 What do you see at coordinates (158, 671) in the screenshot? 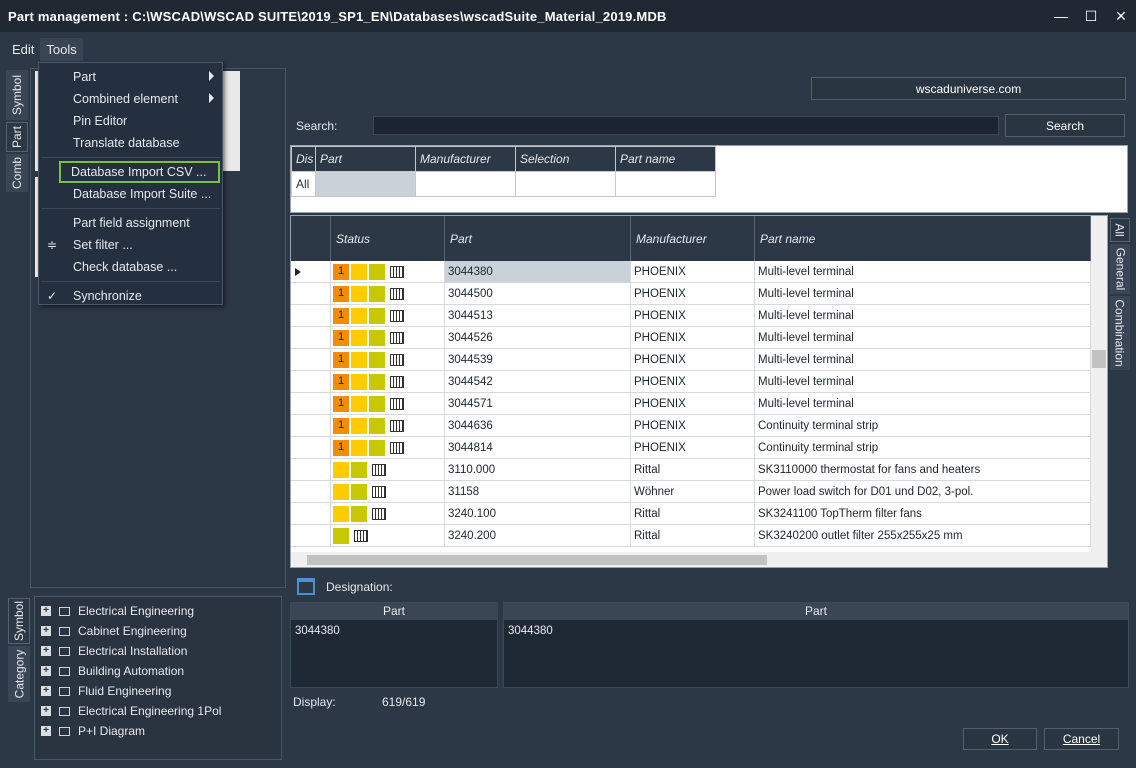
I see `tree-item: + Building Automation` at bounding box center [158, 671].